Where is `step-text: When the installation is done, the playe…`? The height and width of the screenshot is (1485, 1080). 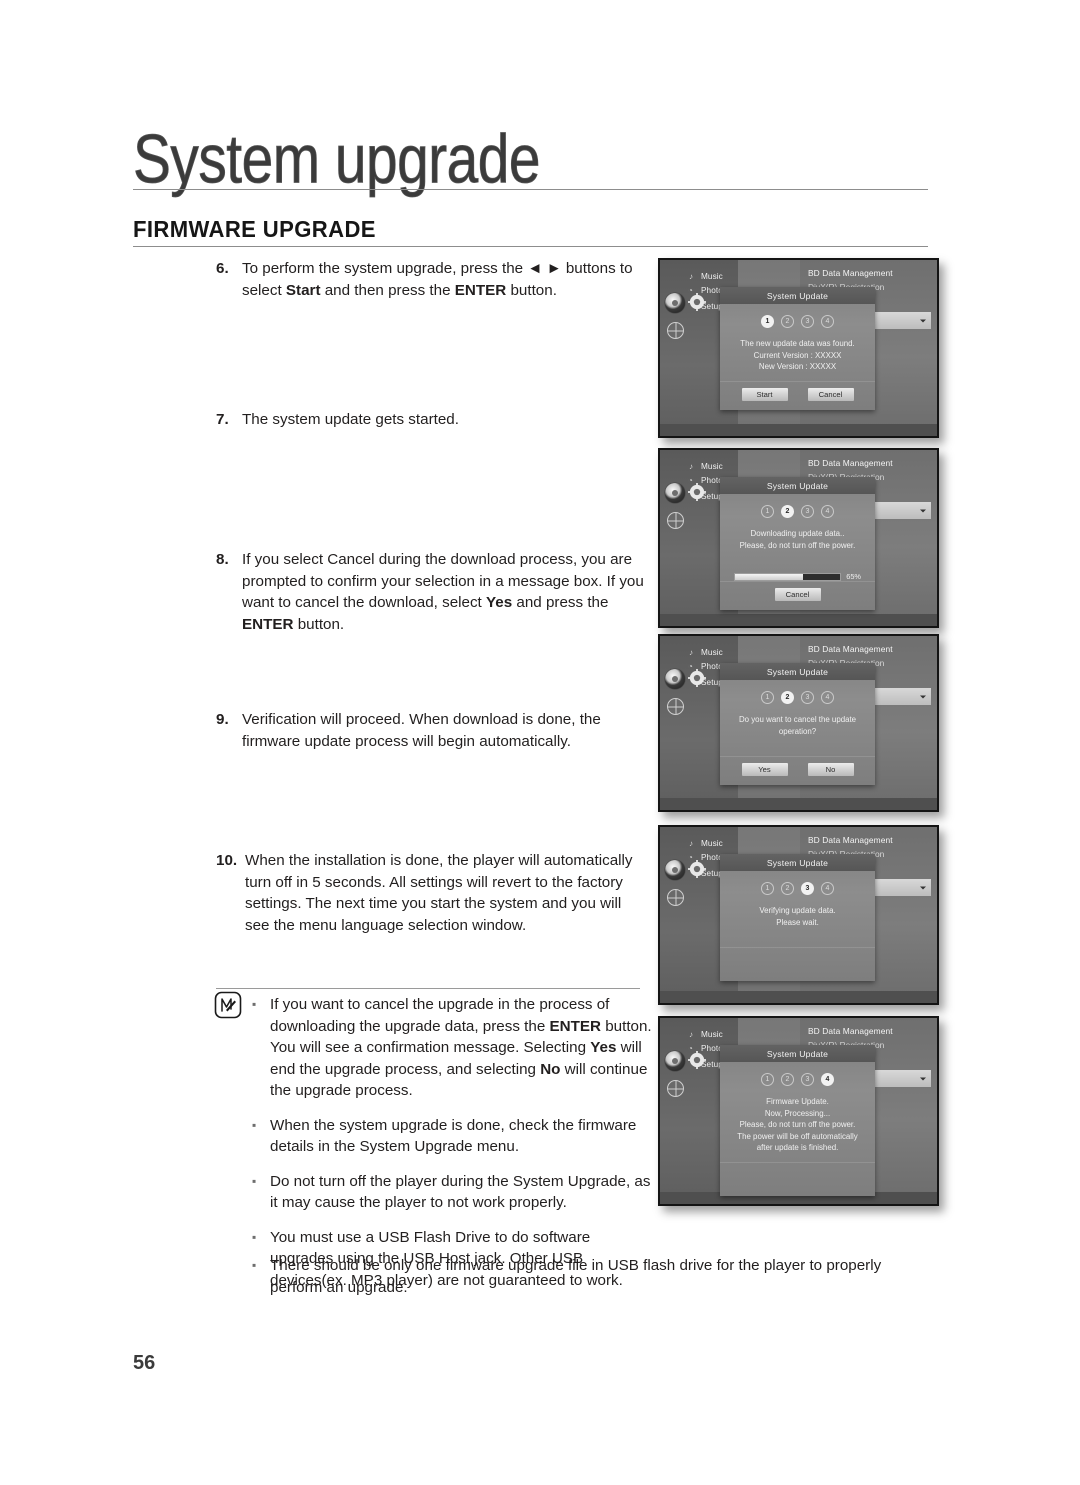
step-text: When the installation is done, the playe… is located at coordinates (439, 893).